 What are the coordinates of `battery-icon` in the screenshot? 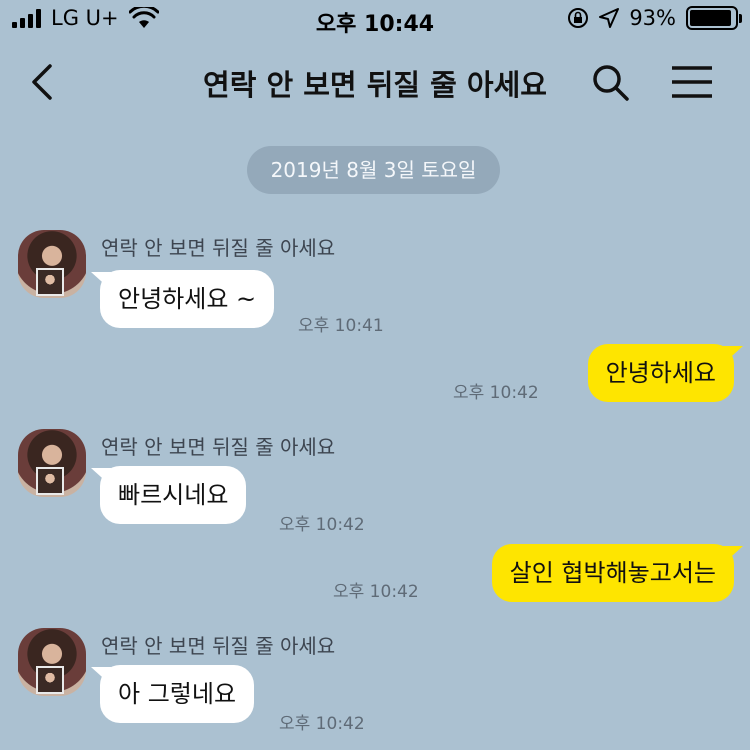 It's located at (714, 18).